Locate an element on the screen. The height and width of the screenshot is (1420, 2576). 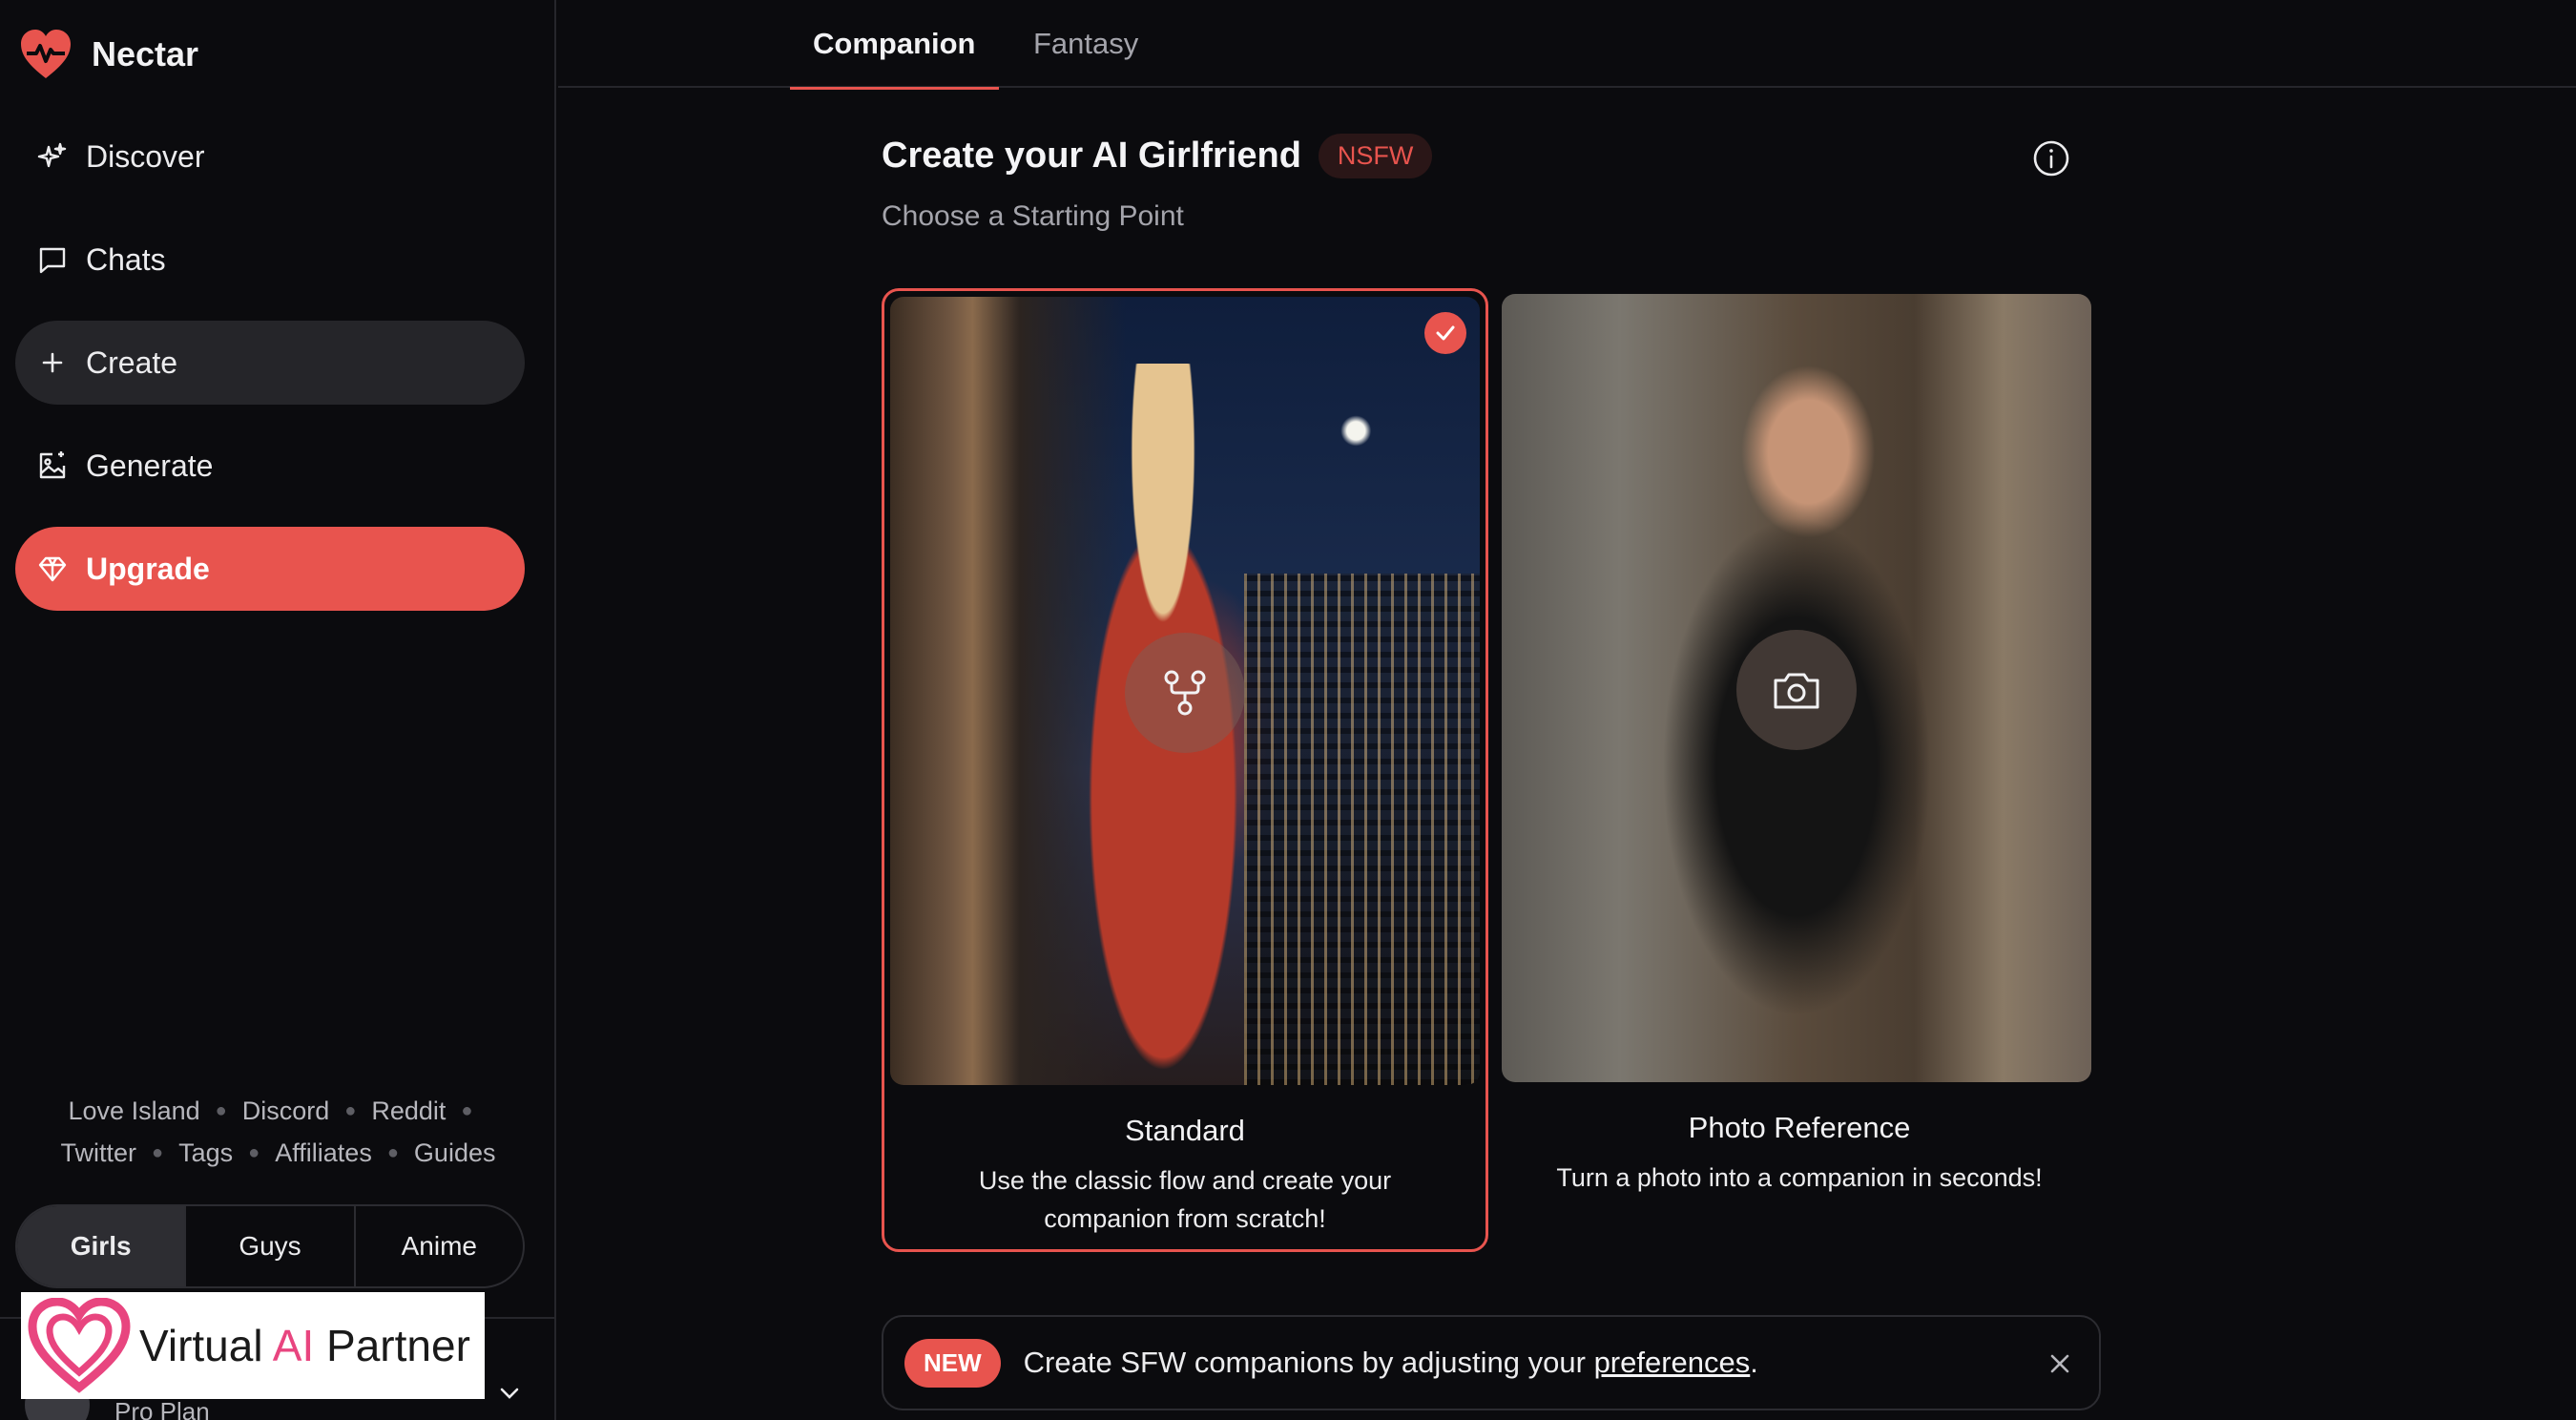
segment-anime: Anime is located at coordinates (439, 1246).